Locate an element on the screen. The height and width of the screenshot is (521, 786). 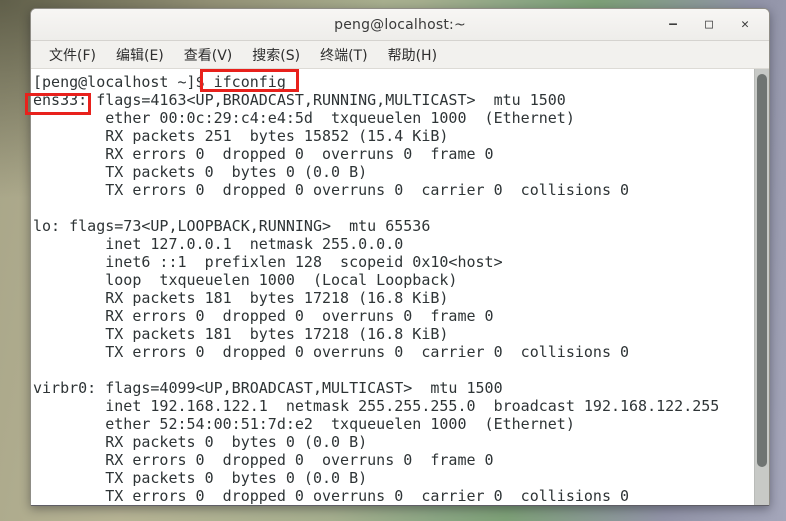
window-title: peng@localhost:~ is located at coordinates (400, 24).